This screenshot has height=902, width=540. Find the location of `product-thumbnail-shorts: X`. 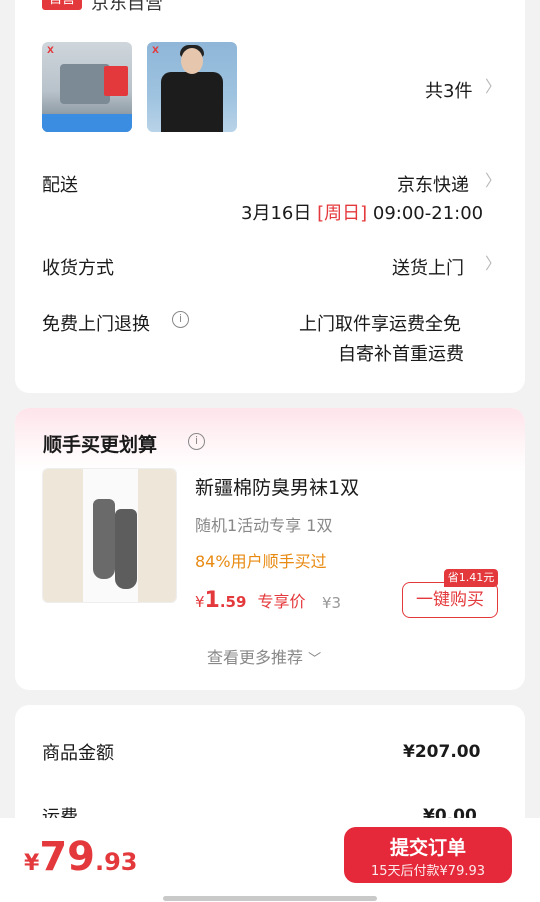

product-thumbnail-shorts: X is located at coordinates (87, 87).